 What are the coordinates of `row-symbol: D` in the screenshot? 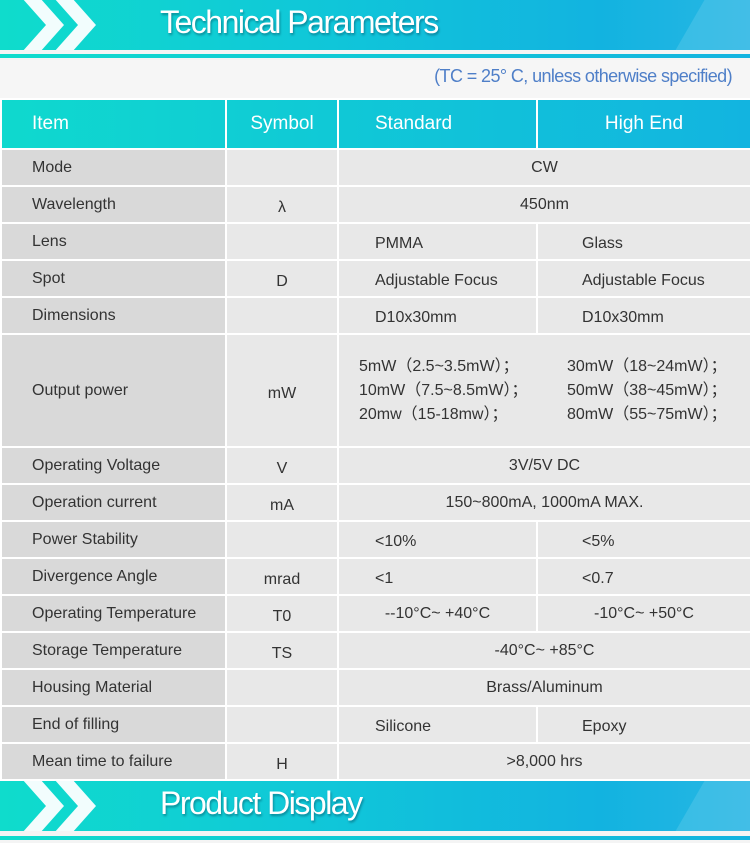 It's located at (282, 278).